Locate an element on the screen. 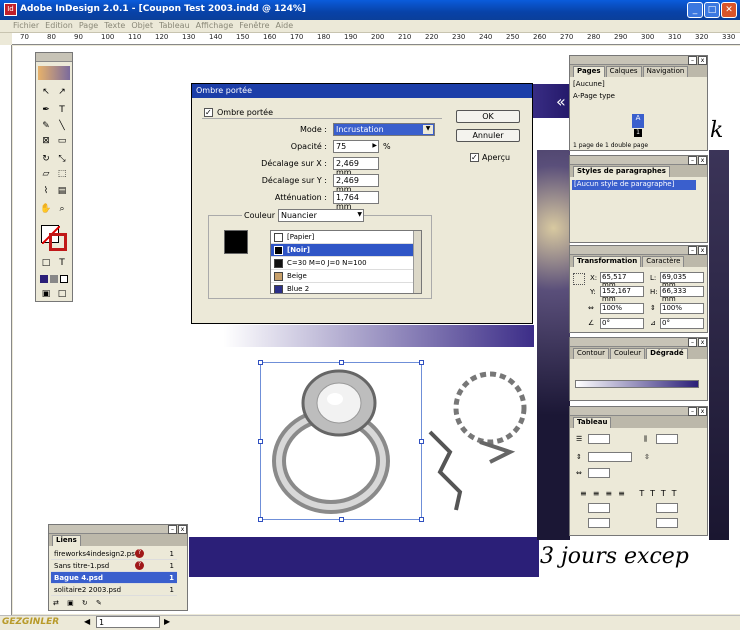 This screenshot has width=740, height=630. inset-top-field is located at coordinates (599, 508).